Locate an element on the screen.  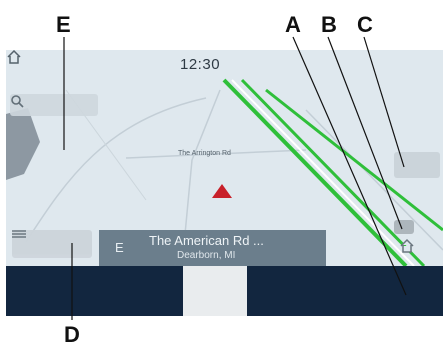
search-button is located at coordinates (54, 105).